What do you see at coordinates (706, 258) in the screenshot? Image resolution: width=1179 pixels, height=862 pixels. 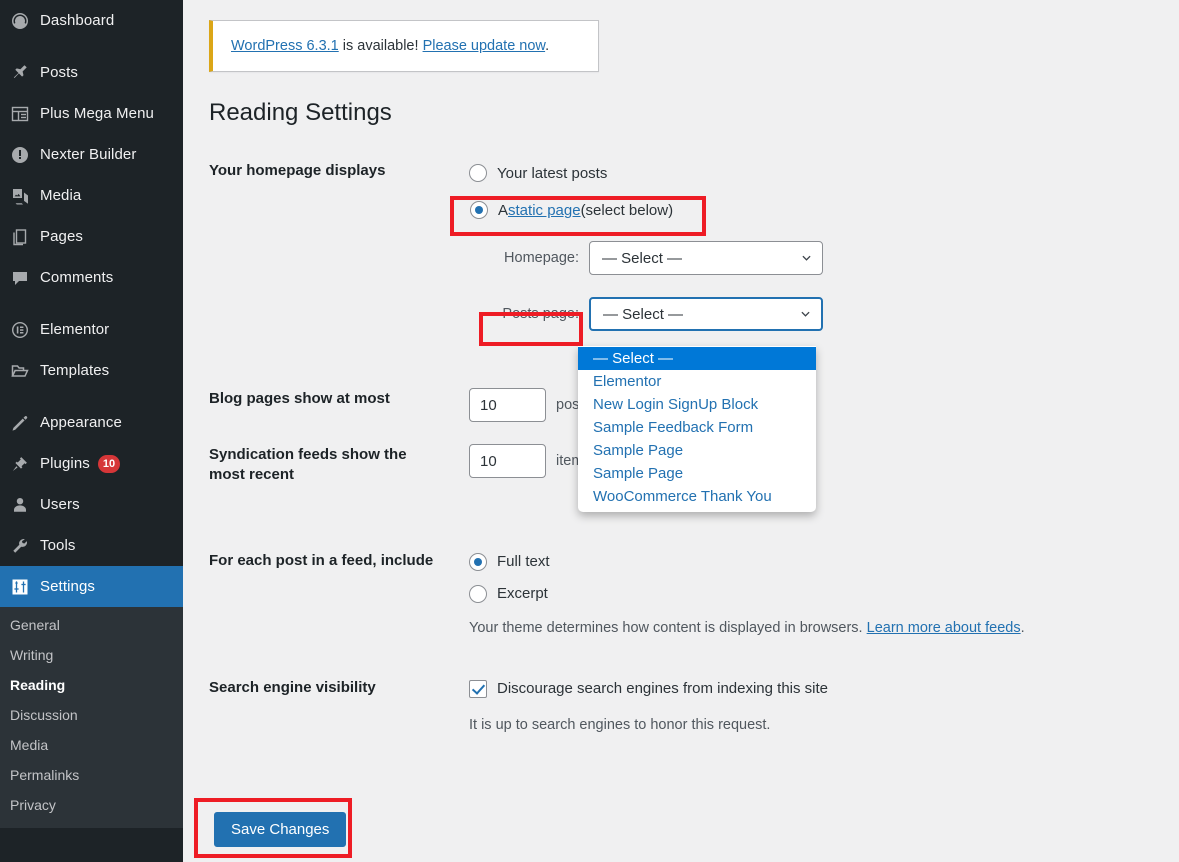 I see `homepage-select: — Select —` at bounding box center [706, 258].